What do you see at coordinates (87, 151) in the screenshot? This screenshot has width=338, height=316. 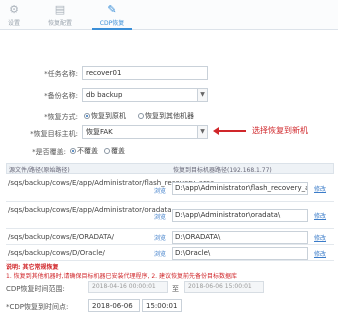 I see `no-overwrite-label: 不覆盖` at bounding box center [87, 151].